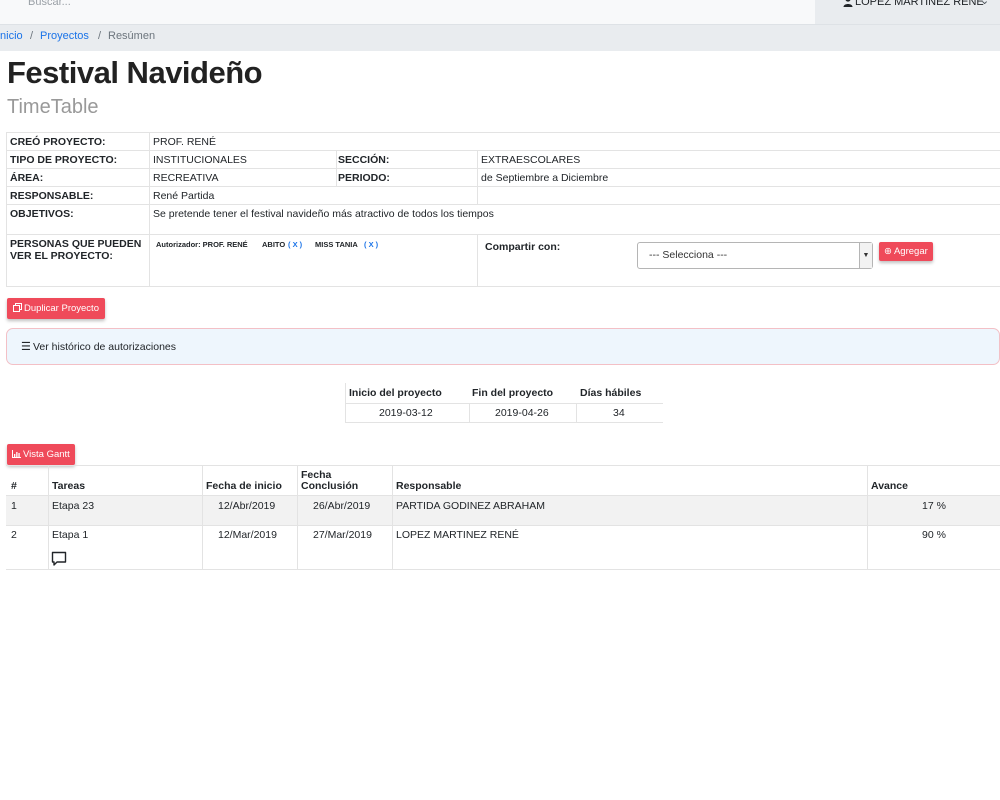 This screenshot has width=1000, height=800. Describe the element at coordinates (247, 506) in the screenshot. I see `task-start-date: 12/Abr/2019` at that location.